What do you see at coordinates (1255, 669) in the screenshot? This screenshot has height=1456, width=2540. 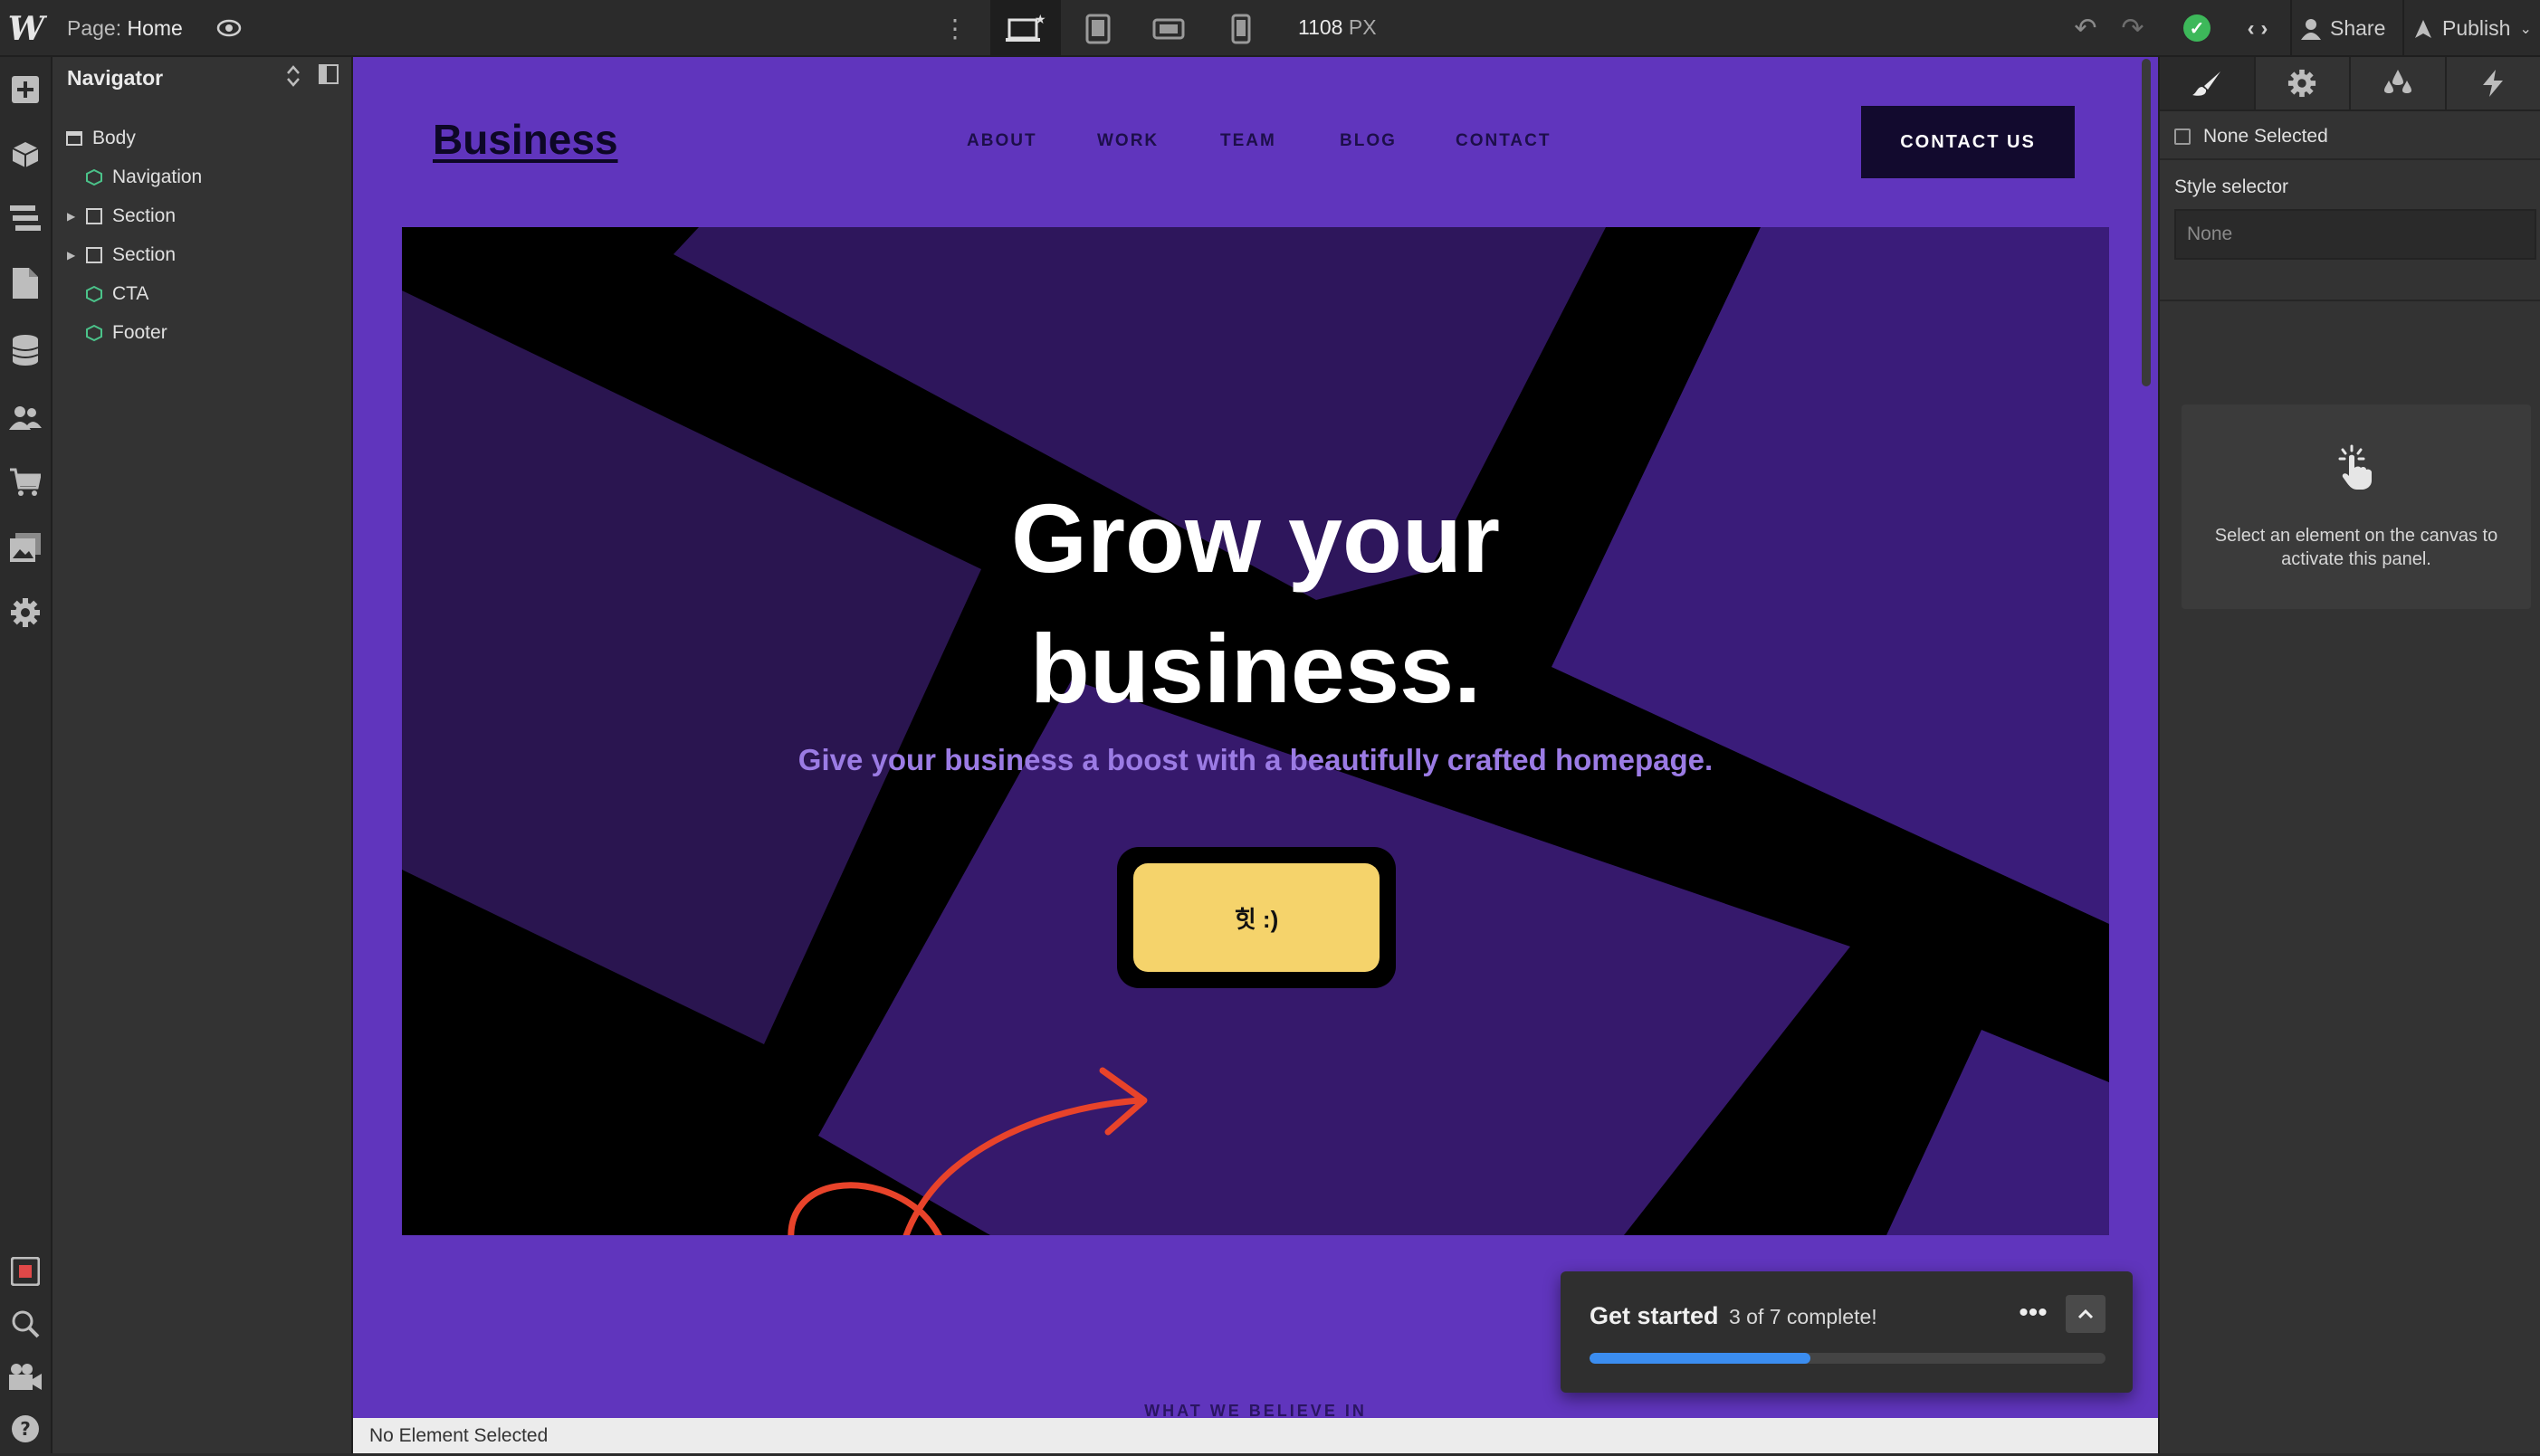 I see `hero-title-line-2: business.` at bounding box center [1255, 669].